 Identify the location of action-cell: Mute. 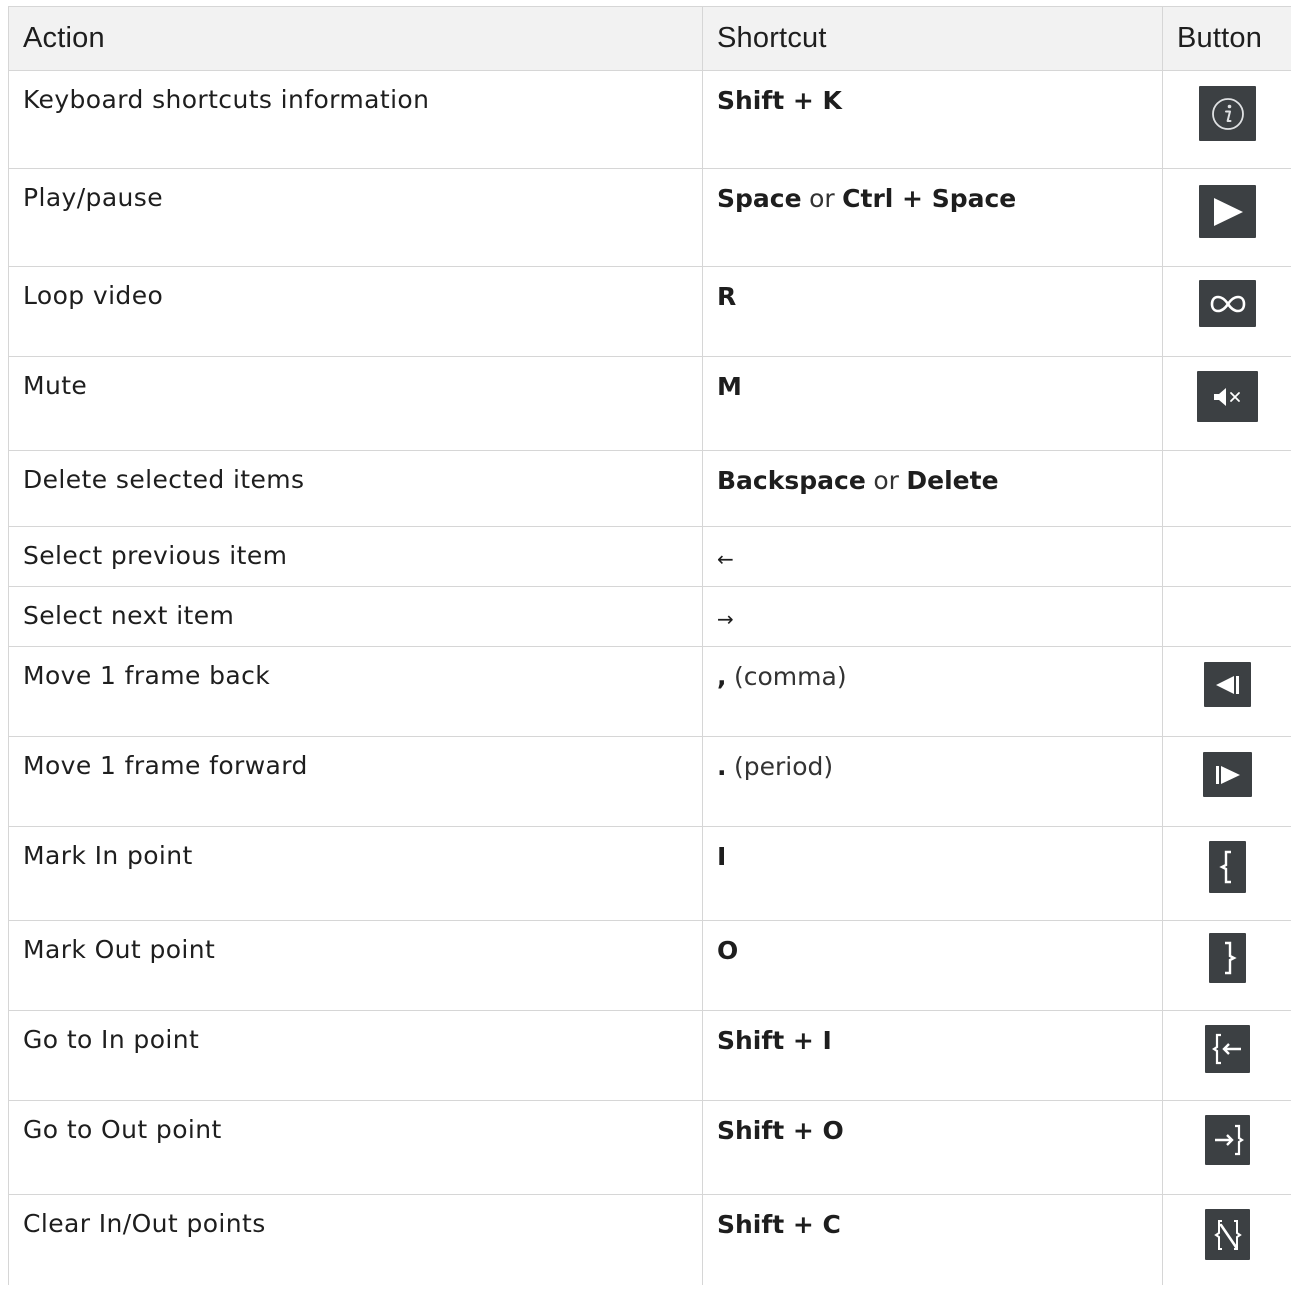
(355, 403).